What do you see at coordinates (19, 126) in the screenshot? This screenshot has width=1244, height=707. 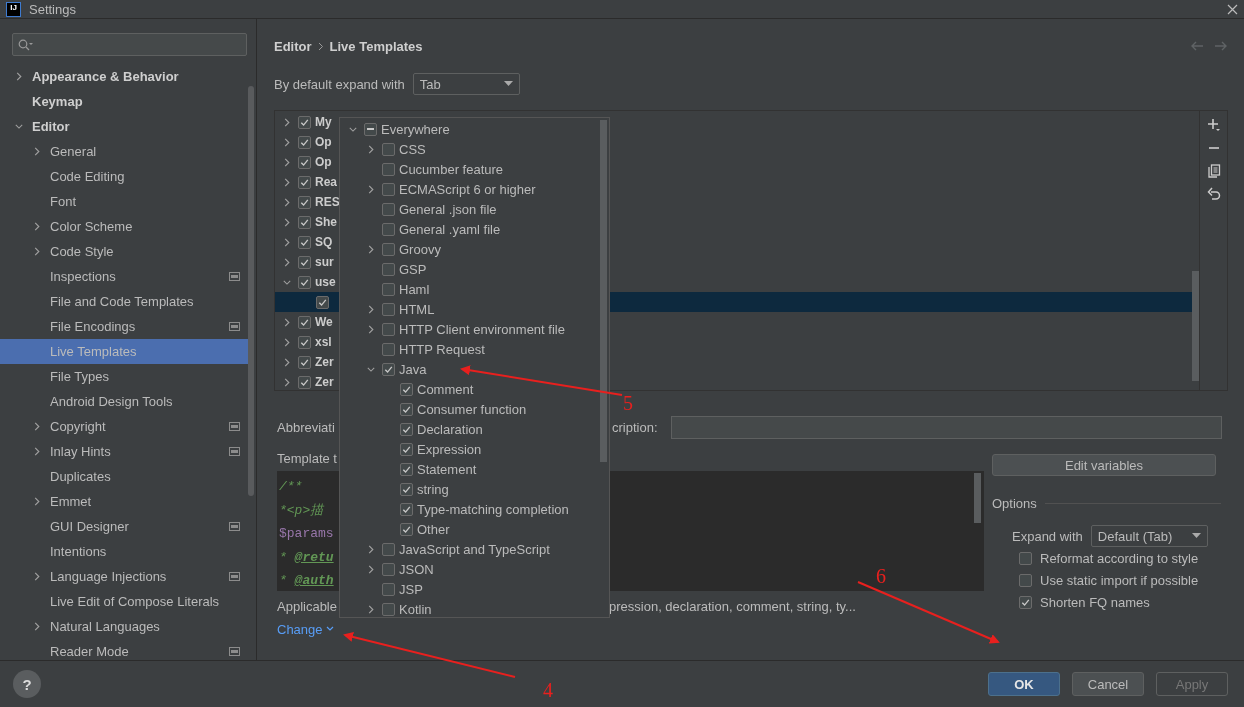 I see `chevron-down-icon` at bounding box center [19, 126].